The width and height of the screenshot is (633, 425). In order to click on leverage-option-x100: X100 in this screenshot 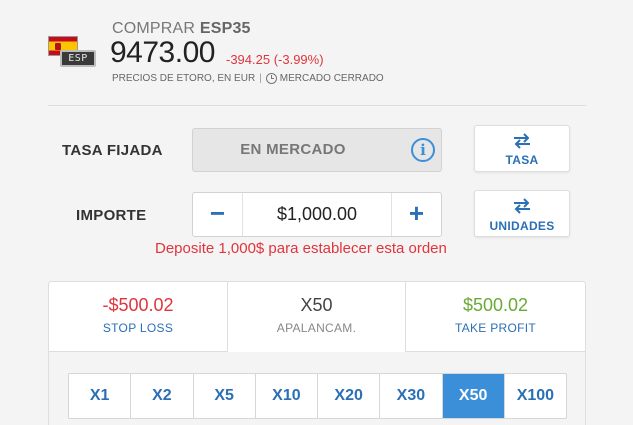, I will do `click(535, 396)`.